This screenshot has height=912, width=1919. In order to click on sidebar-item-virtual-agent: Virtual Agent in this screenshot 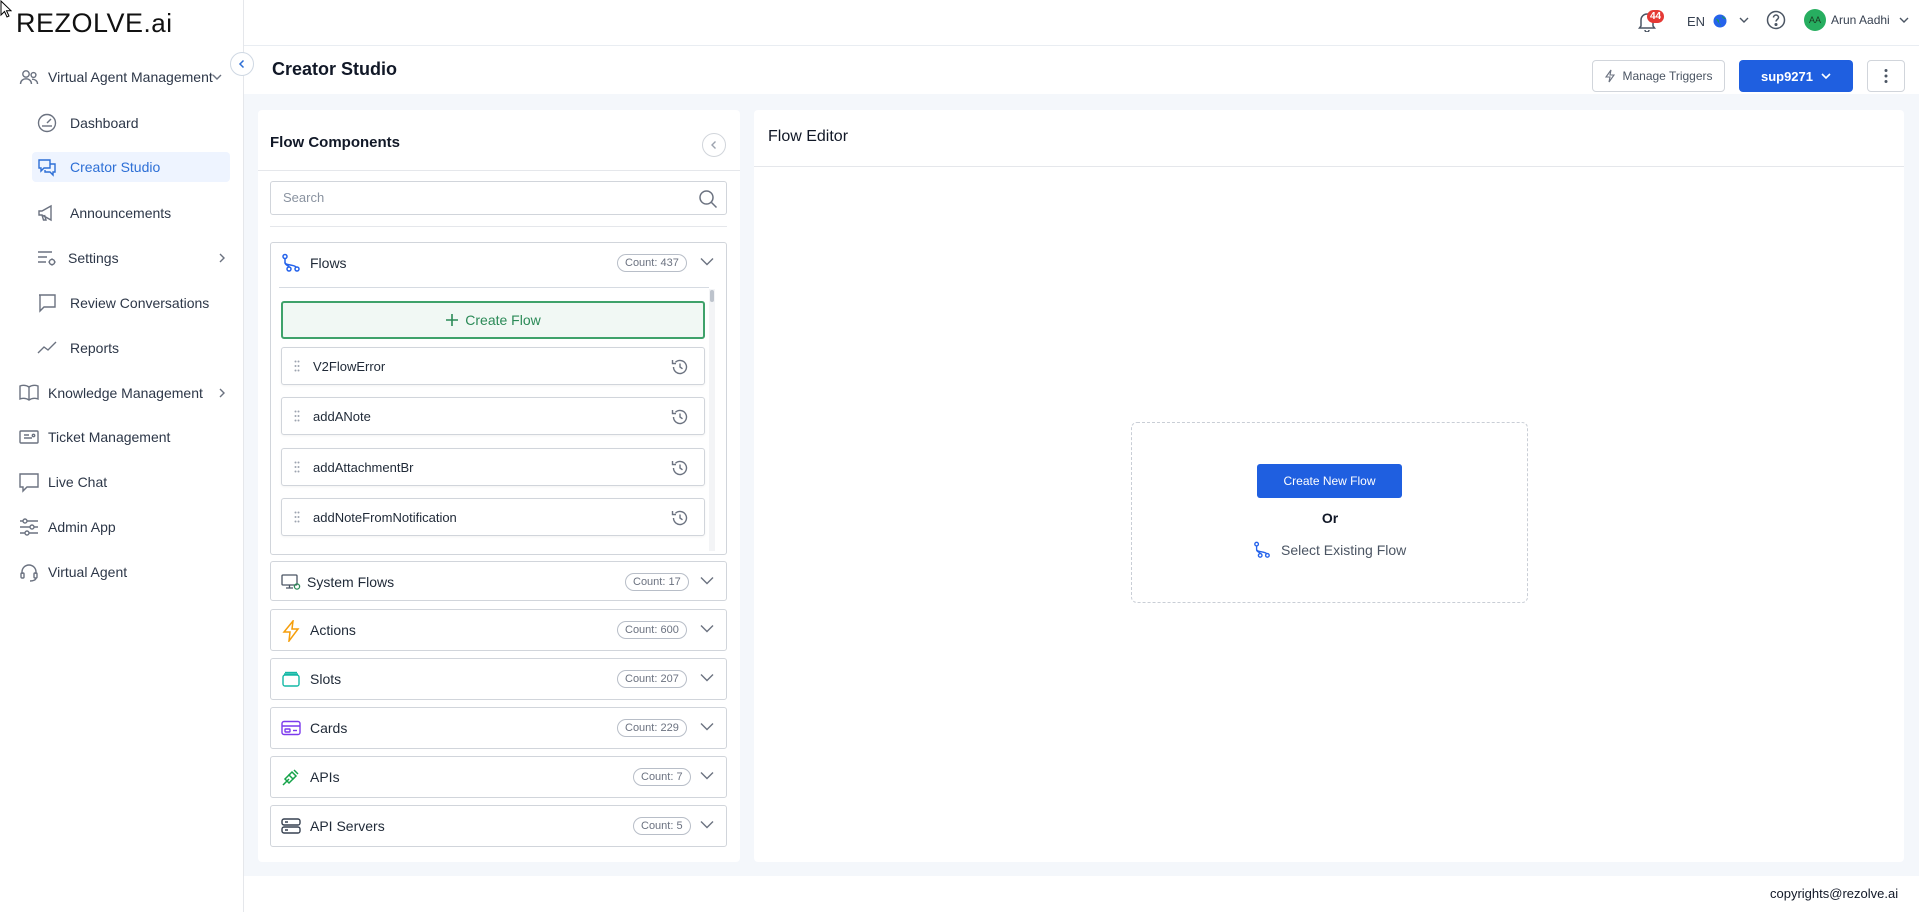, I will do `click(124, 572)`.